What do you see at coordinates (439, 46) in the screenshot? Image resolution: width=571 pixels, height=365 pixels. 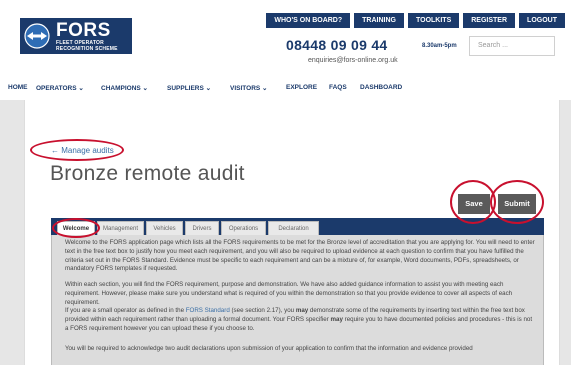 I see `office-hours: 8.30am-5pm` at bounding box center [439, 46].